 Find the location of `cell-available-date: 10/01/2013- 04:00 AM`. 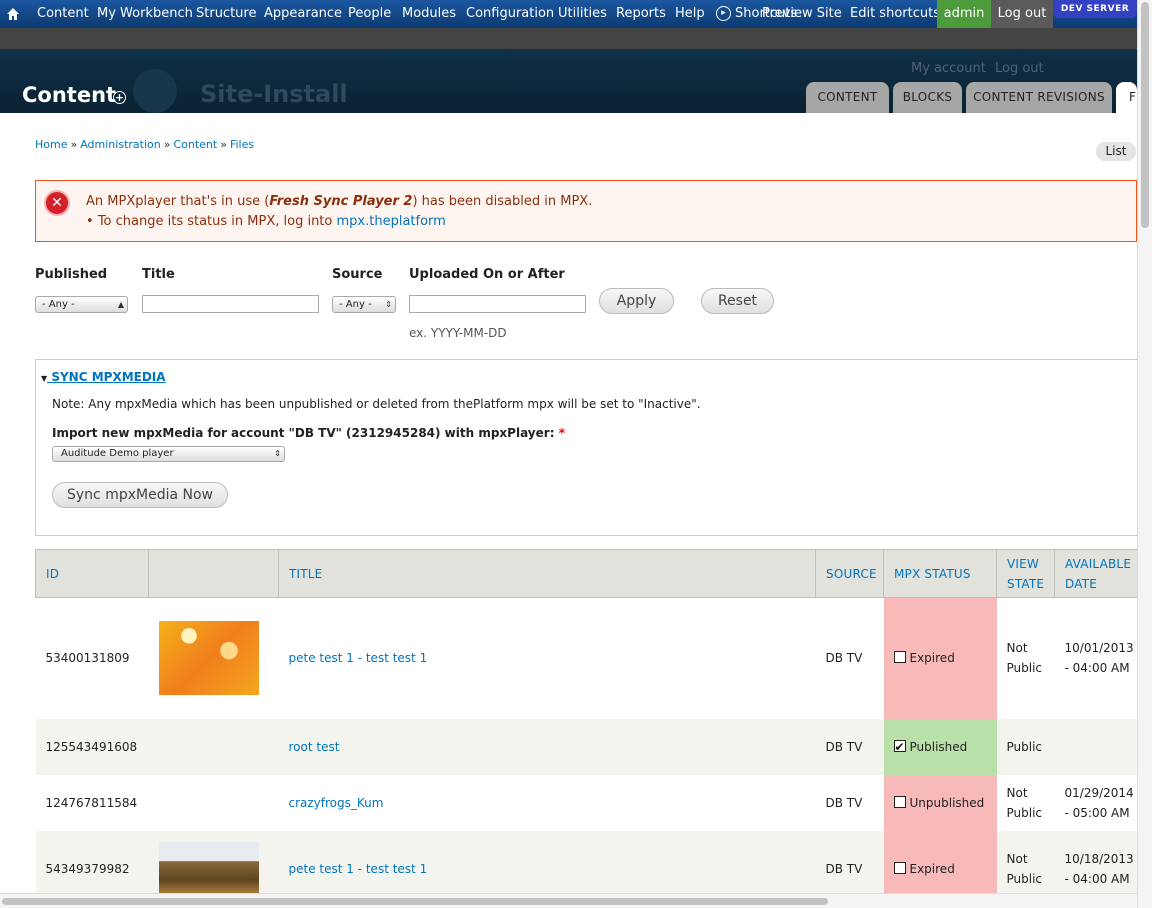

cell-available-date: 10/01/2013- 04:00 AM is located at coordinates (1096, 658).